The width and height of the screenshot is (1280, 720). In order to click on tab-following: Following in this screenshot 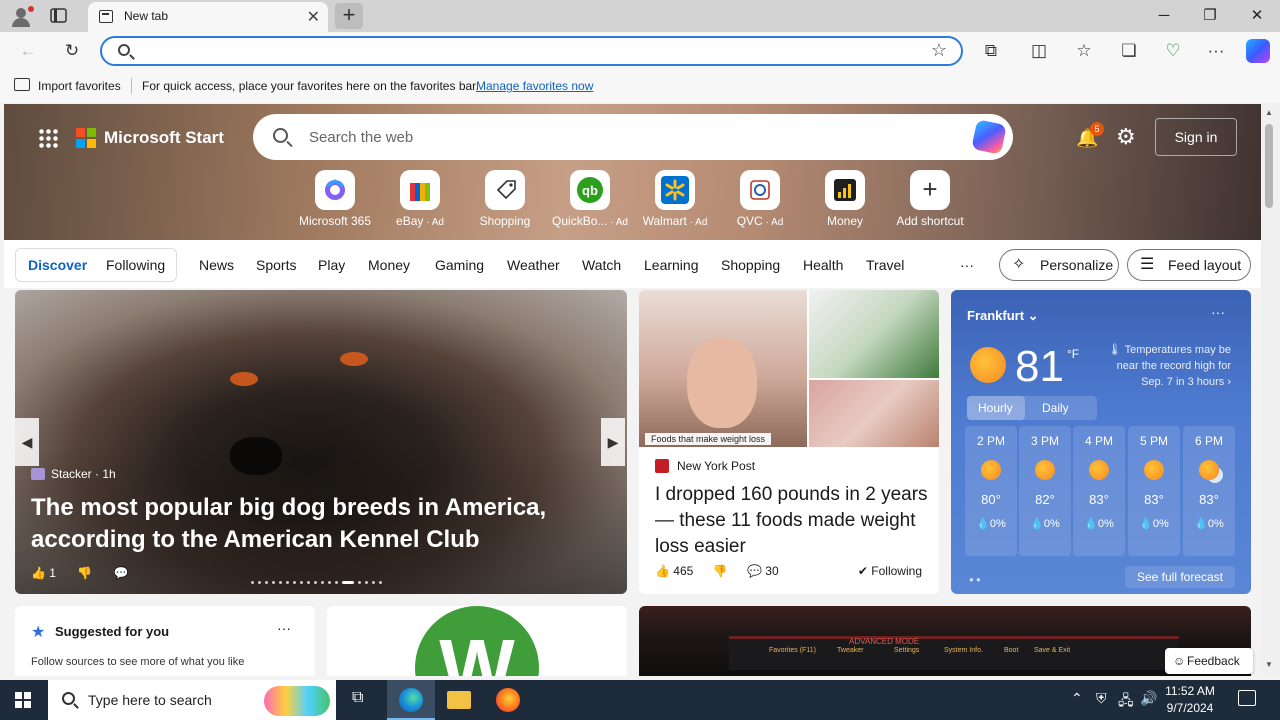, I will do `click(135, 265)`.